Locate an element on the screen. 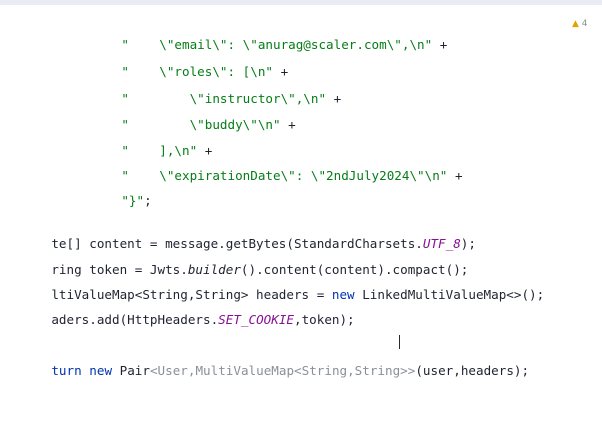 The width and height of the screenshot is (602, 432). code-line: " \"roles\": [\n" + is located at coordinates (144, 57).